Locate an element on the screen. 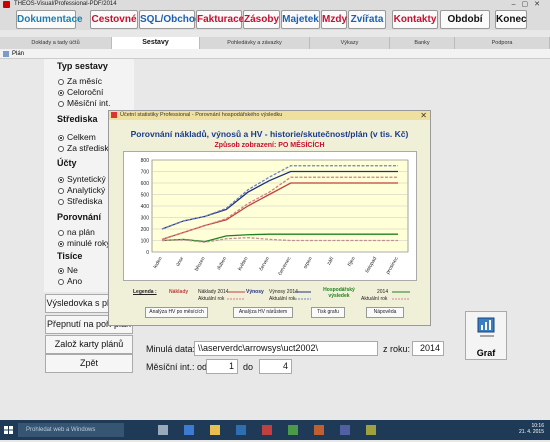  start-button is located at coordinates (8, 430).